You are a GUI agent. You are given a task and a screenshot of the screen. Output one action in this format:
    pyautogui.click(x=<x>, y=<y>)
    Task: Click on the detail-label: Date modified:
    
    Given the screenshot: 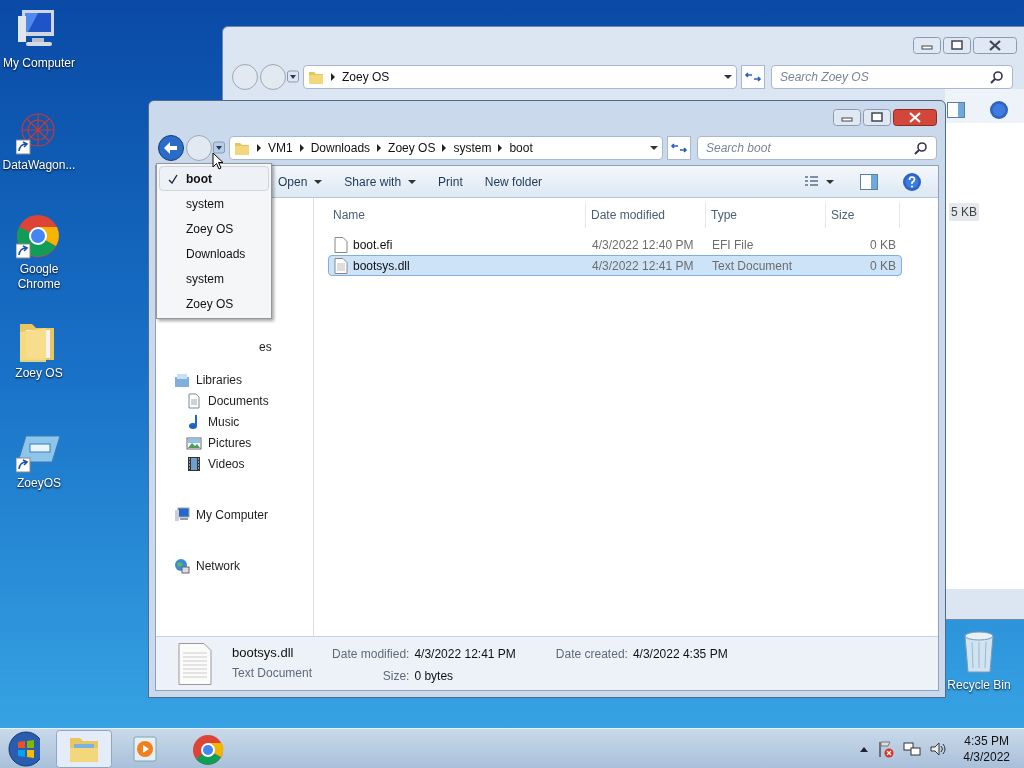 What is the action you would take?
    pyautogui.click(x=371, y=654)
    